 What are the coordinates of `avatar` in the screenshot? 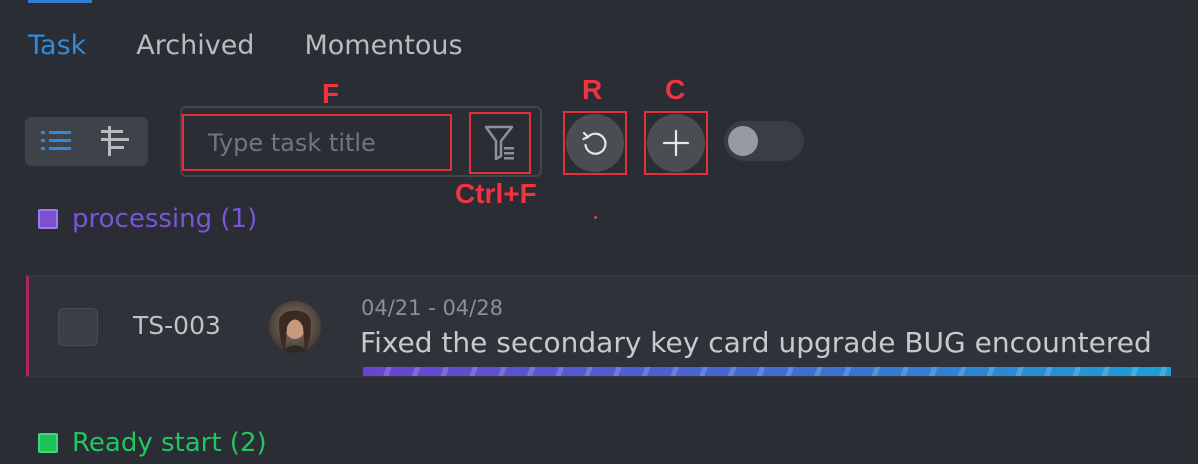 It's located at (295, 327).